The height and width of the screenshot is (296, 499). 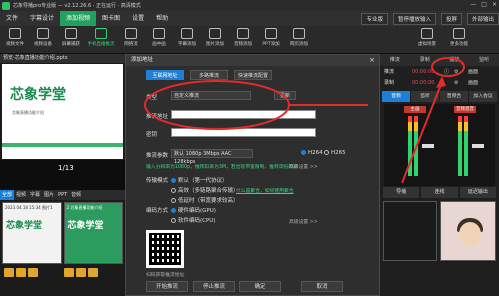 What do you see at coordinates (7, 195) in the screenshot?
I see `scene-tab-all: 全部` at bounding box center [7, 195].